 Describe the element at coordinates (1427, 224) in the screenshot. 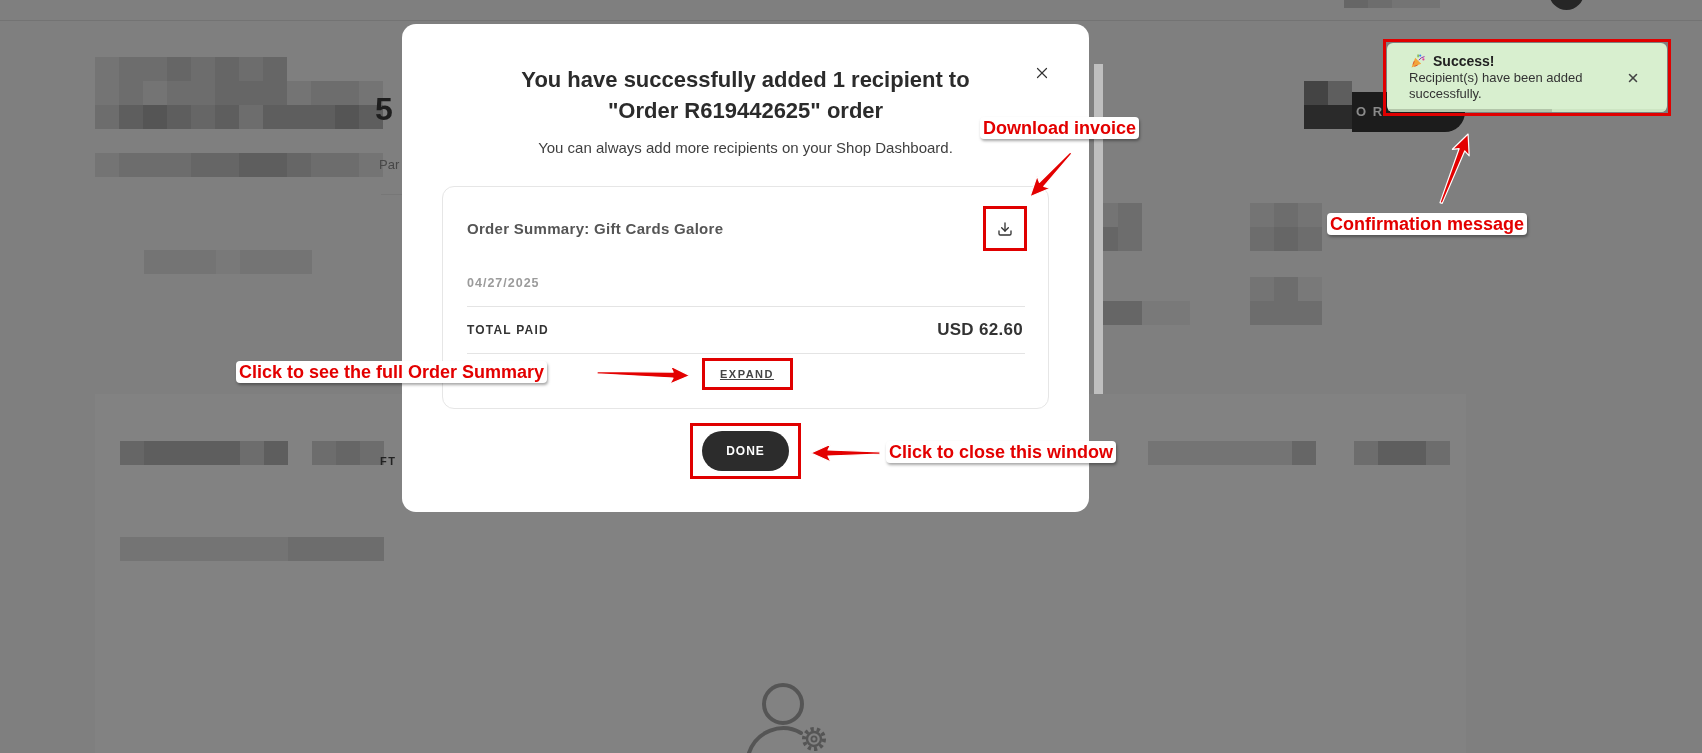

I see `annotation-label: Confirmation message` at that location.